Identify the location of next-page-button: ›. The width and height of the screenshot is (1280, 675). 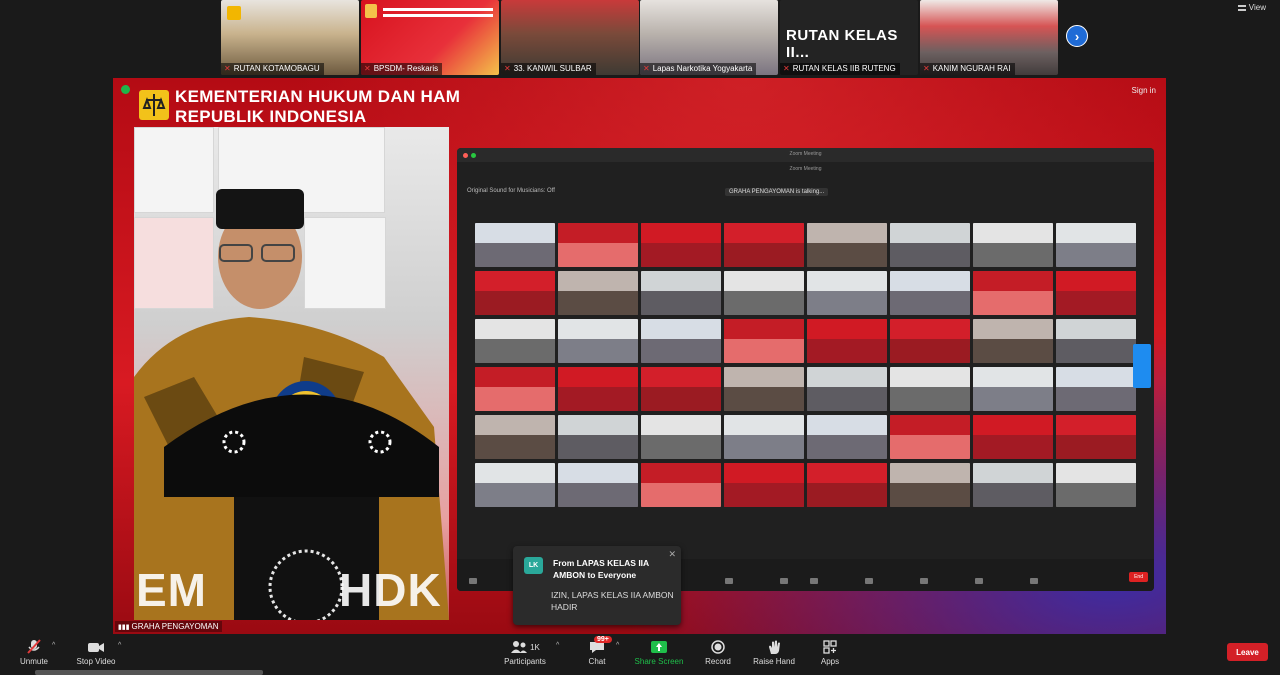
(1077, 36).